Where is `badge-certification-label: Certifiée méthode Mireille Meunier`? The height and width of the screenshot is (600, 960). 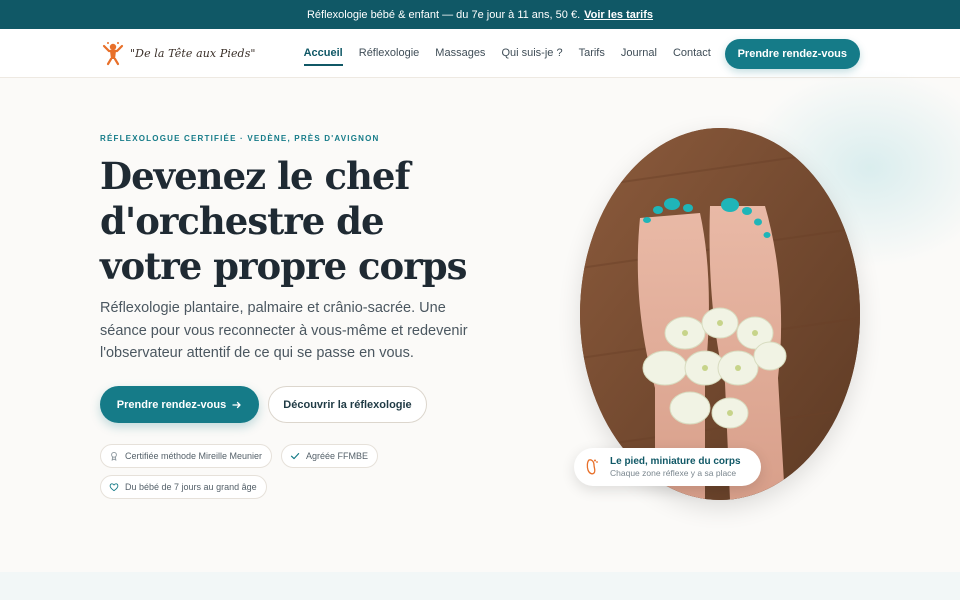
badge-certification-label: Certifiée méthode Mireille Meunier is located at coordinates (194, 456).